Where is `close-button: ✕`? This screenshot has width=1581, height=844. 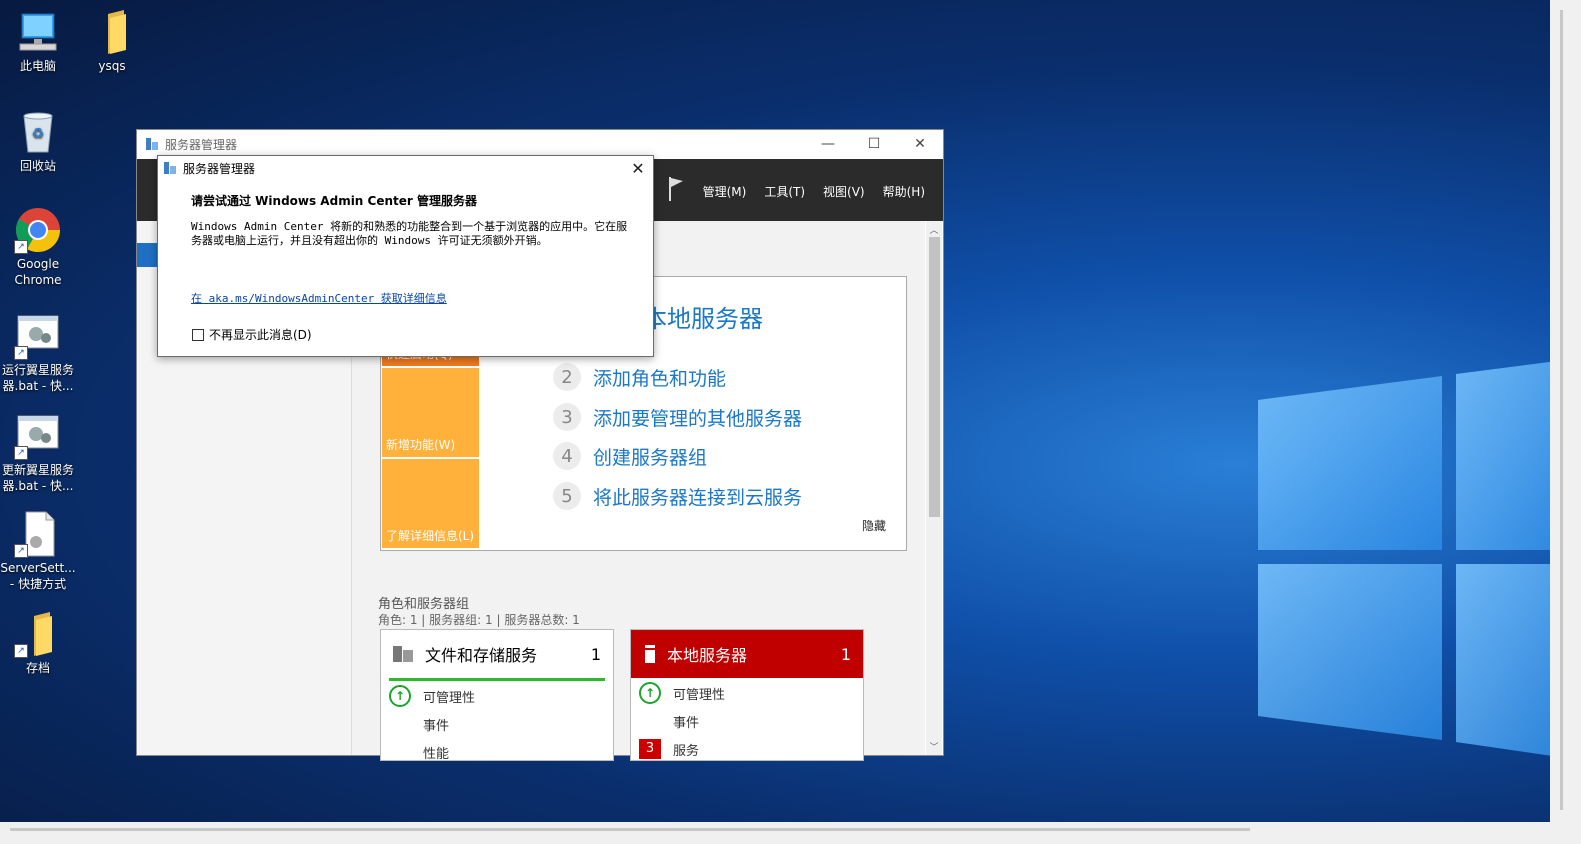 close-button: ✕ is located at coordinates (920, 144).